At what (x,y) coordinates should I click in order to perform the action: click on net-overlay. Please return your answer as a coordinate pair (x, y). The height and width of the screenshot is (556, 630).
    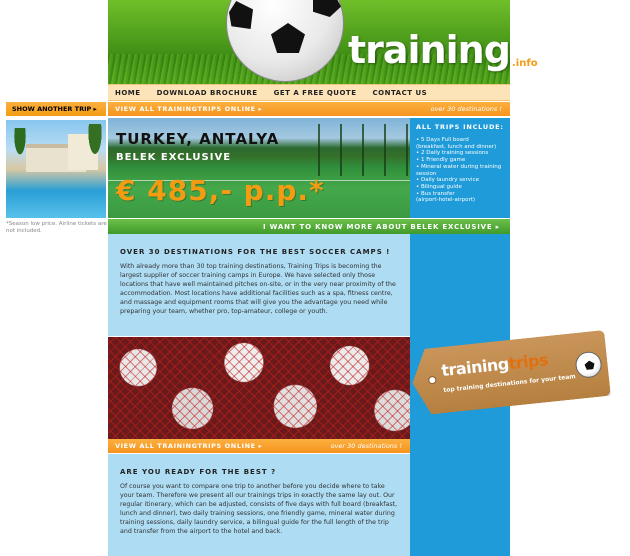
    Looking at the image, I should click on (259, 388).